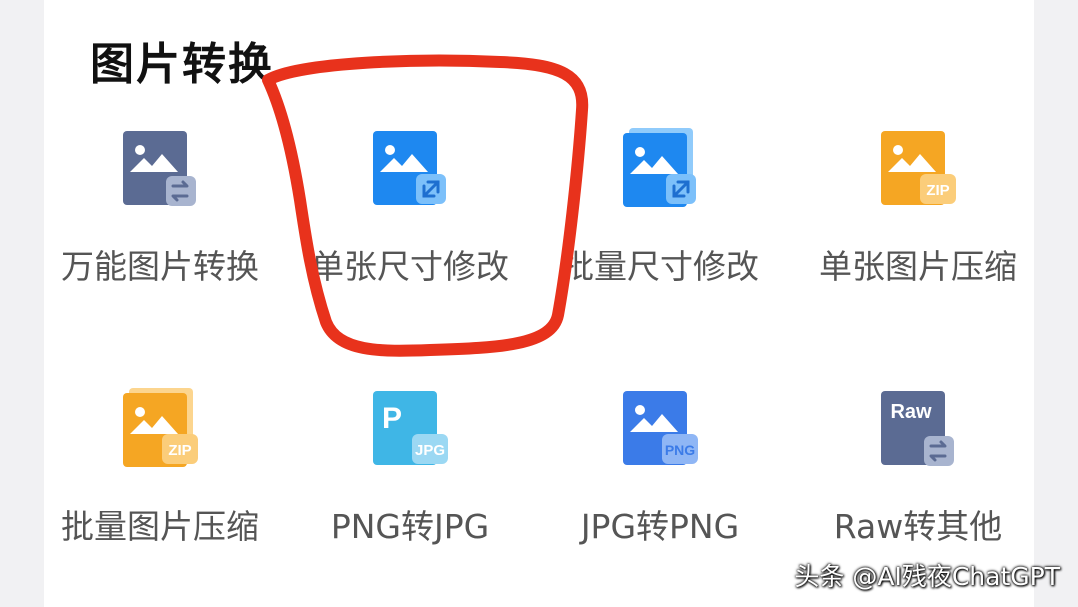 This screenshot has height=607, width=1078. I want to click on tool-label: 单张尺寸修改, so click(410, 266).